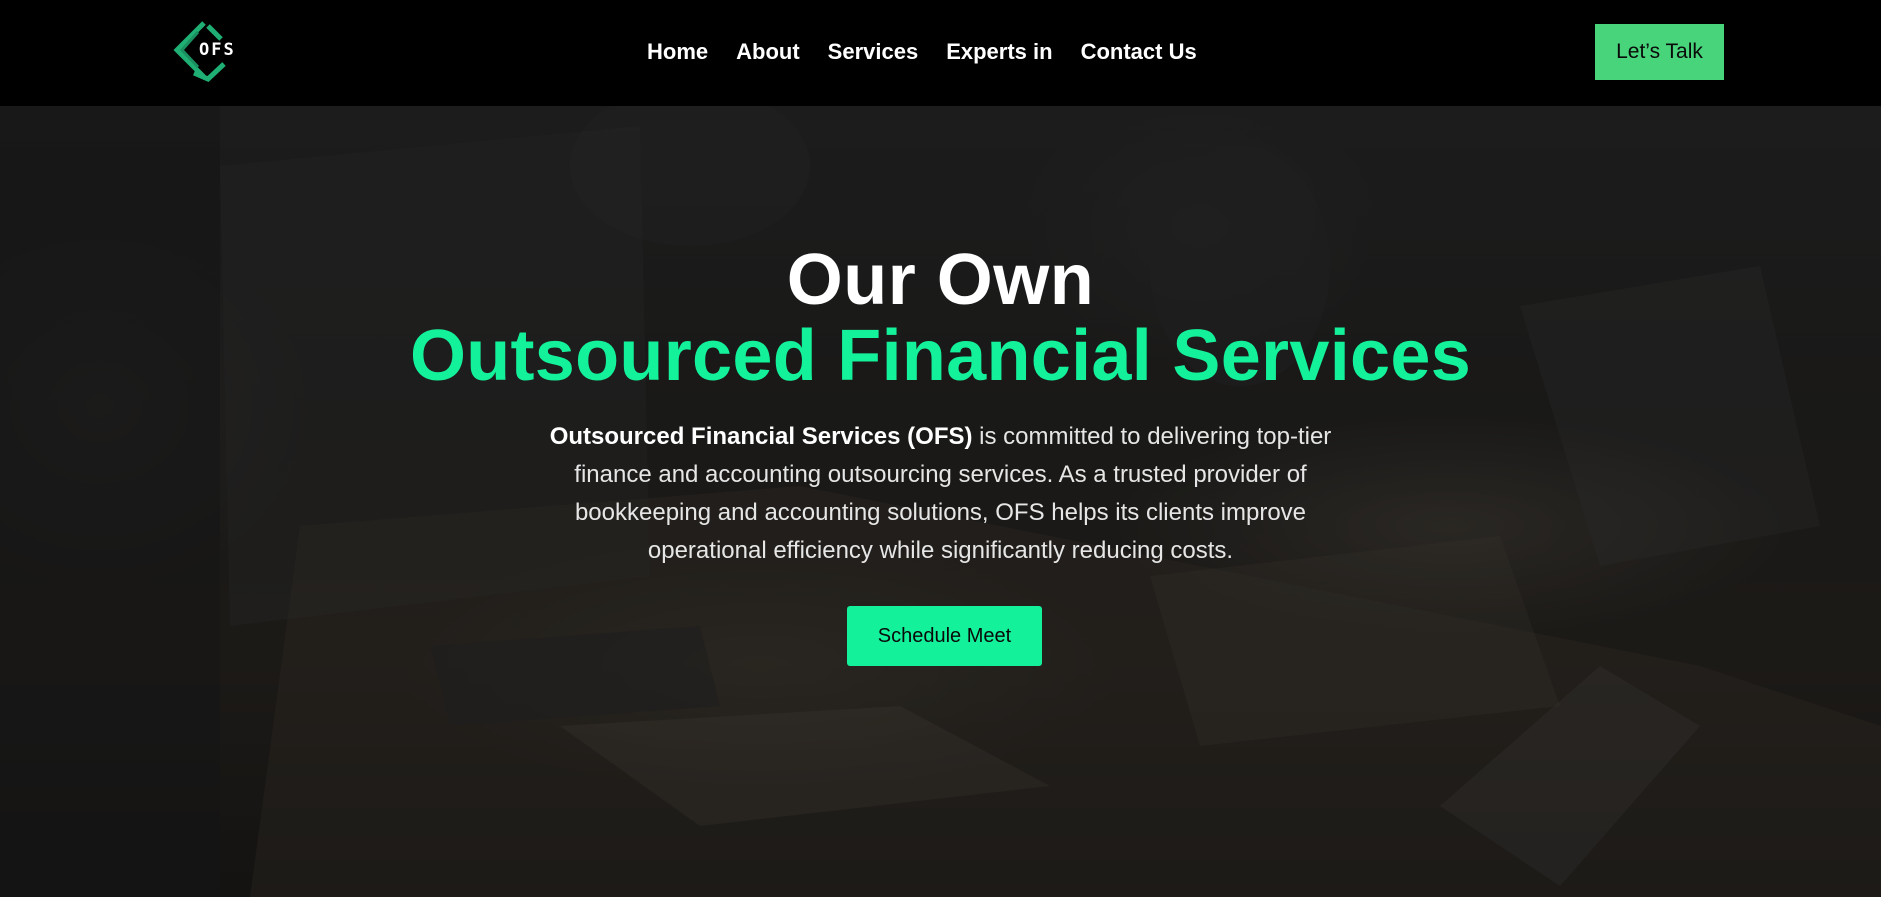 This screenshot has height=897, width=1881. What do you see at coordinates (1139, 52) in the screenshot?
I see `nav-contact-us: Contact Us` at bounding box center [1139, 52].